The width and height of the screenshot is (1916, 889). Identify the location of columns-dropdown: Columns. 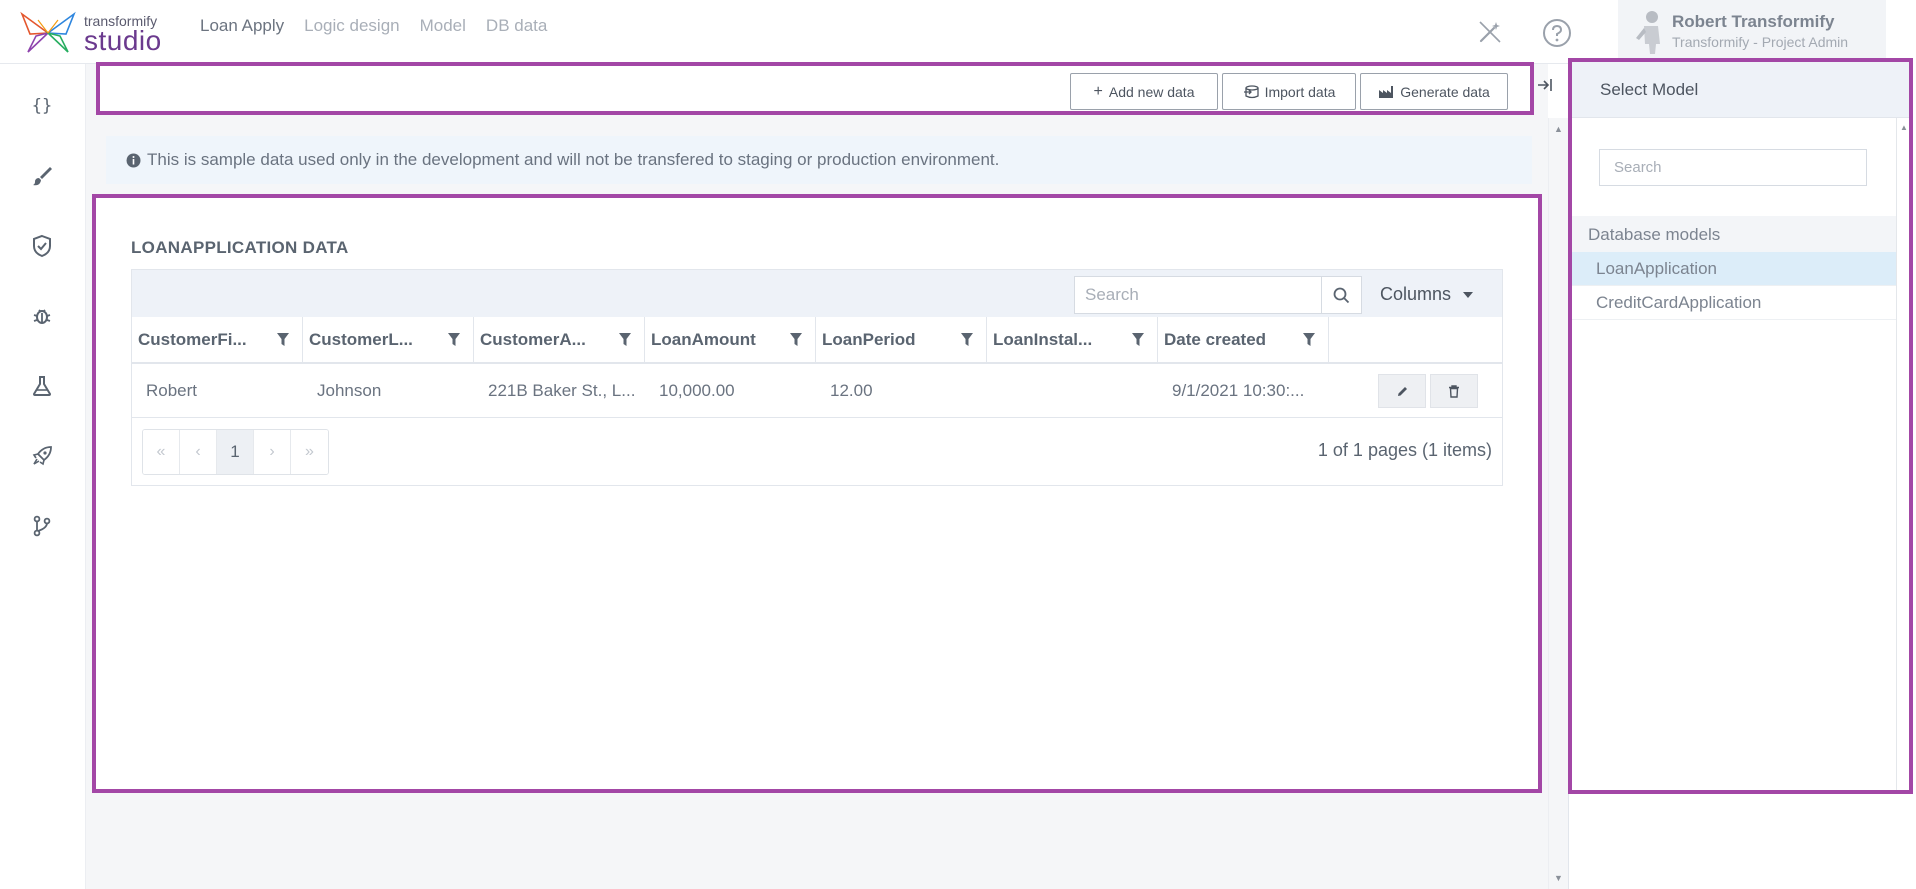
(1427, 294).